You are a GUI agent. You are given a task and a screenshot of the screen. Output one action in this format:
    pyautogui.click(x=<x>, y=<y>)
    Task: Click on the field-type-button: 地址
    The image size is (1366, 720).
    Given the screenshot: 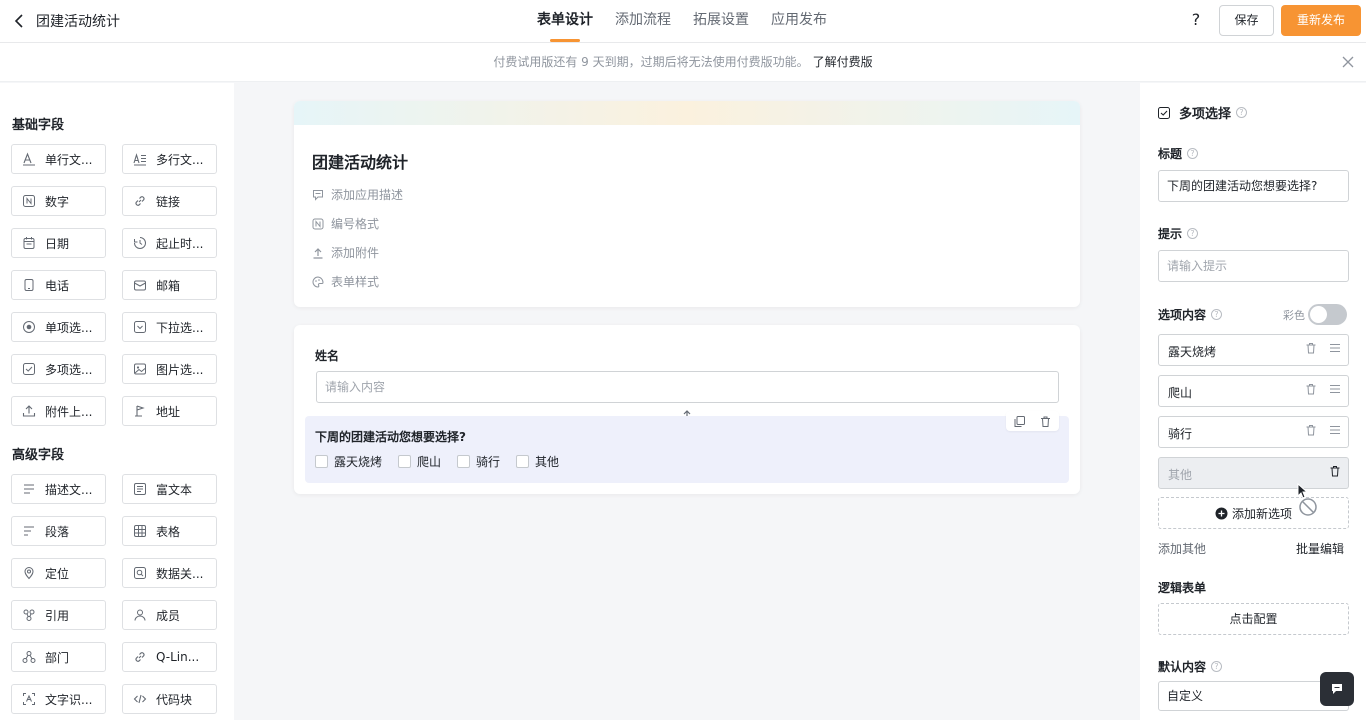 What is the action you would take?
    pyautogui.click(x=169, y=411)
    